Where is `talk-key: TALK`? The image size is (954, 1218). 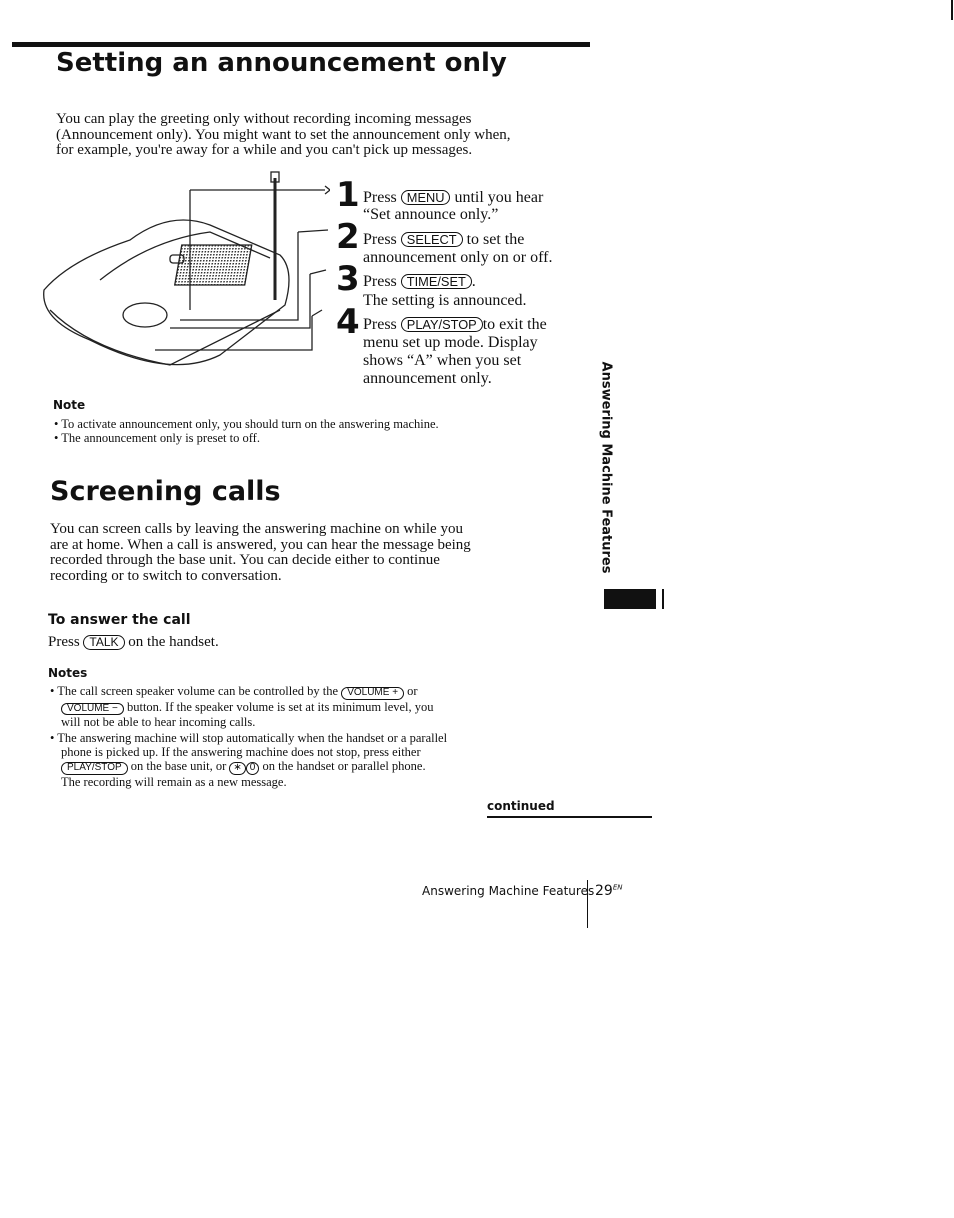
talk-key: TALK is located at coordinates (104, 642).